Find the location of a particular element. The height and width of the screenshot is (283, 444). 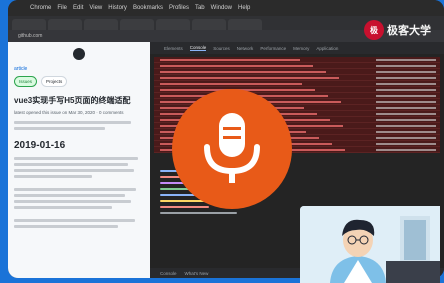

microphone-button is located at coordinates (232, 149).